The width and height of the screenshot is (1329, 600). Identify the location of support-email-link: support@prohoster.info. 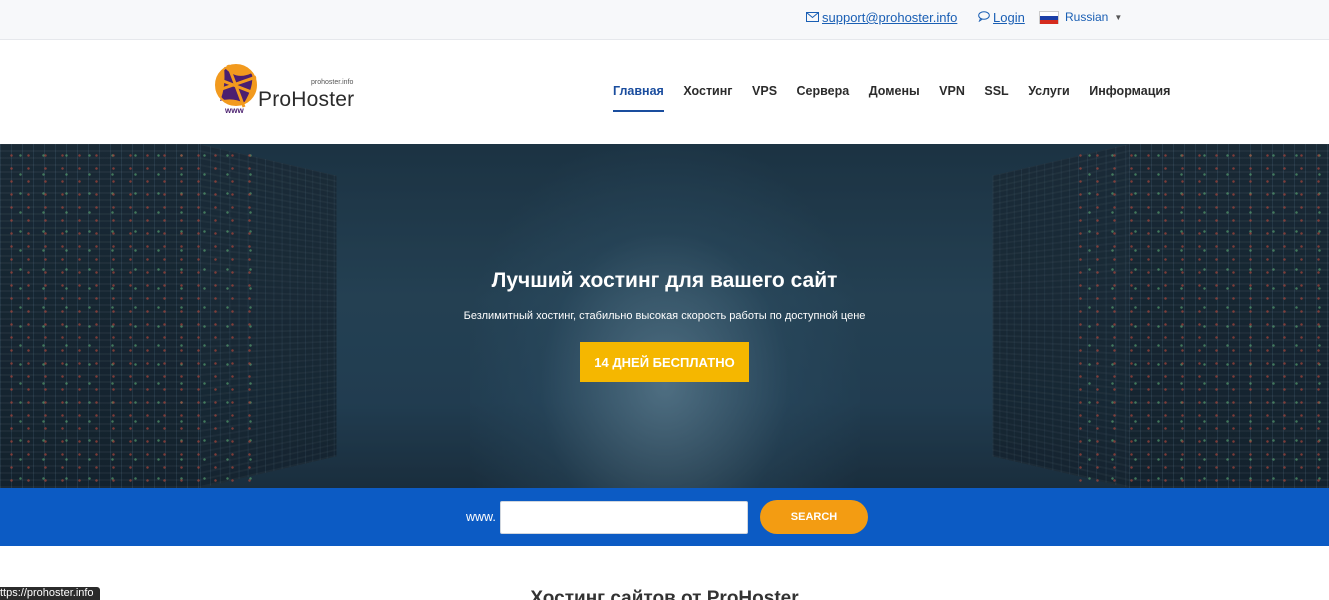
(881, 17).